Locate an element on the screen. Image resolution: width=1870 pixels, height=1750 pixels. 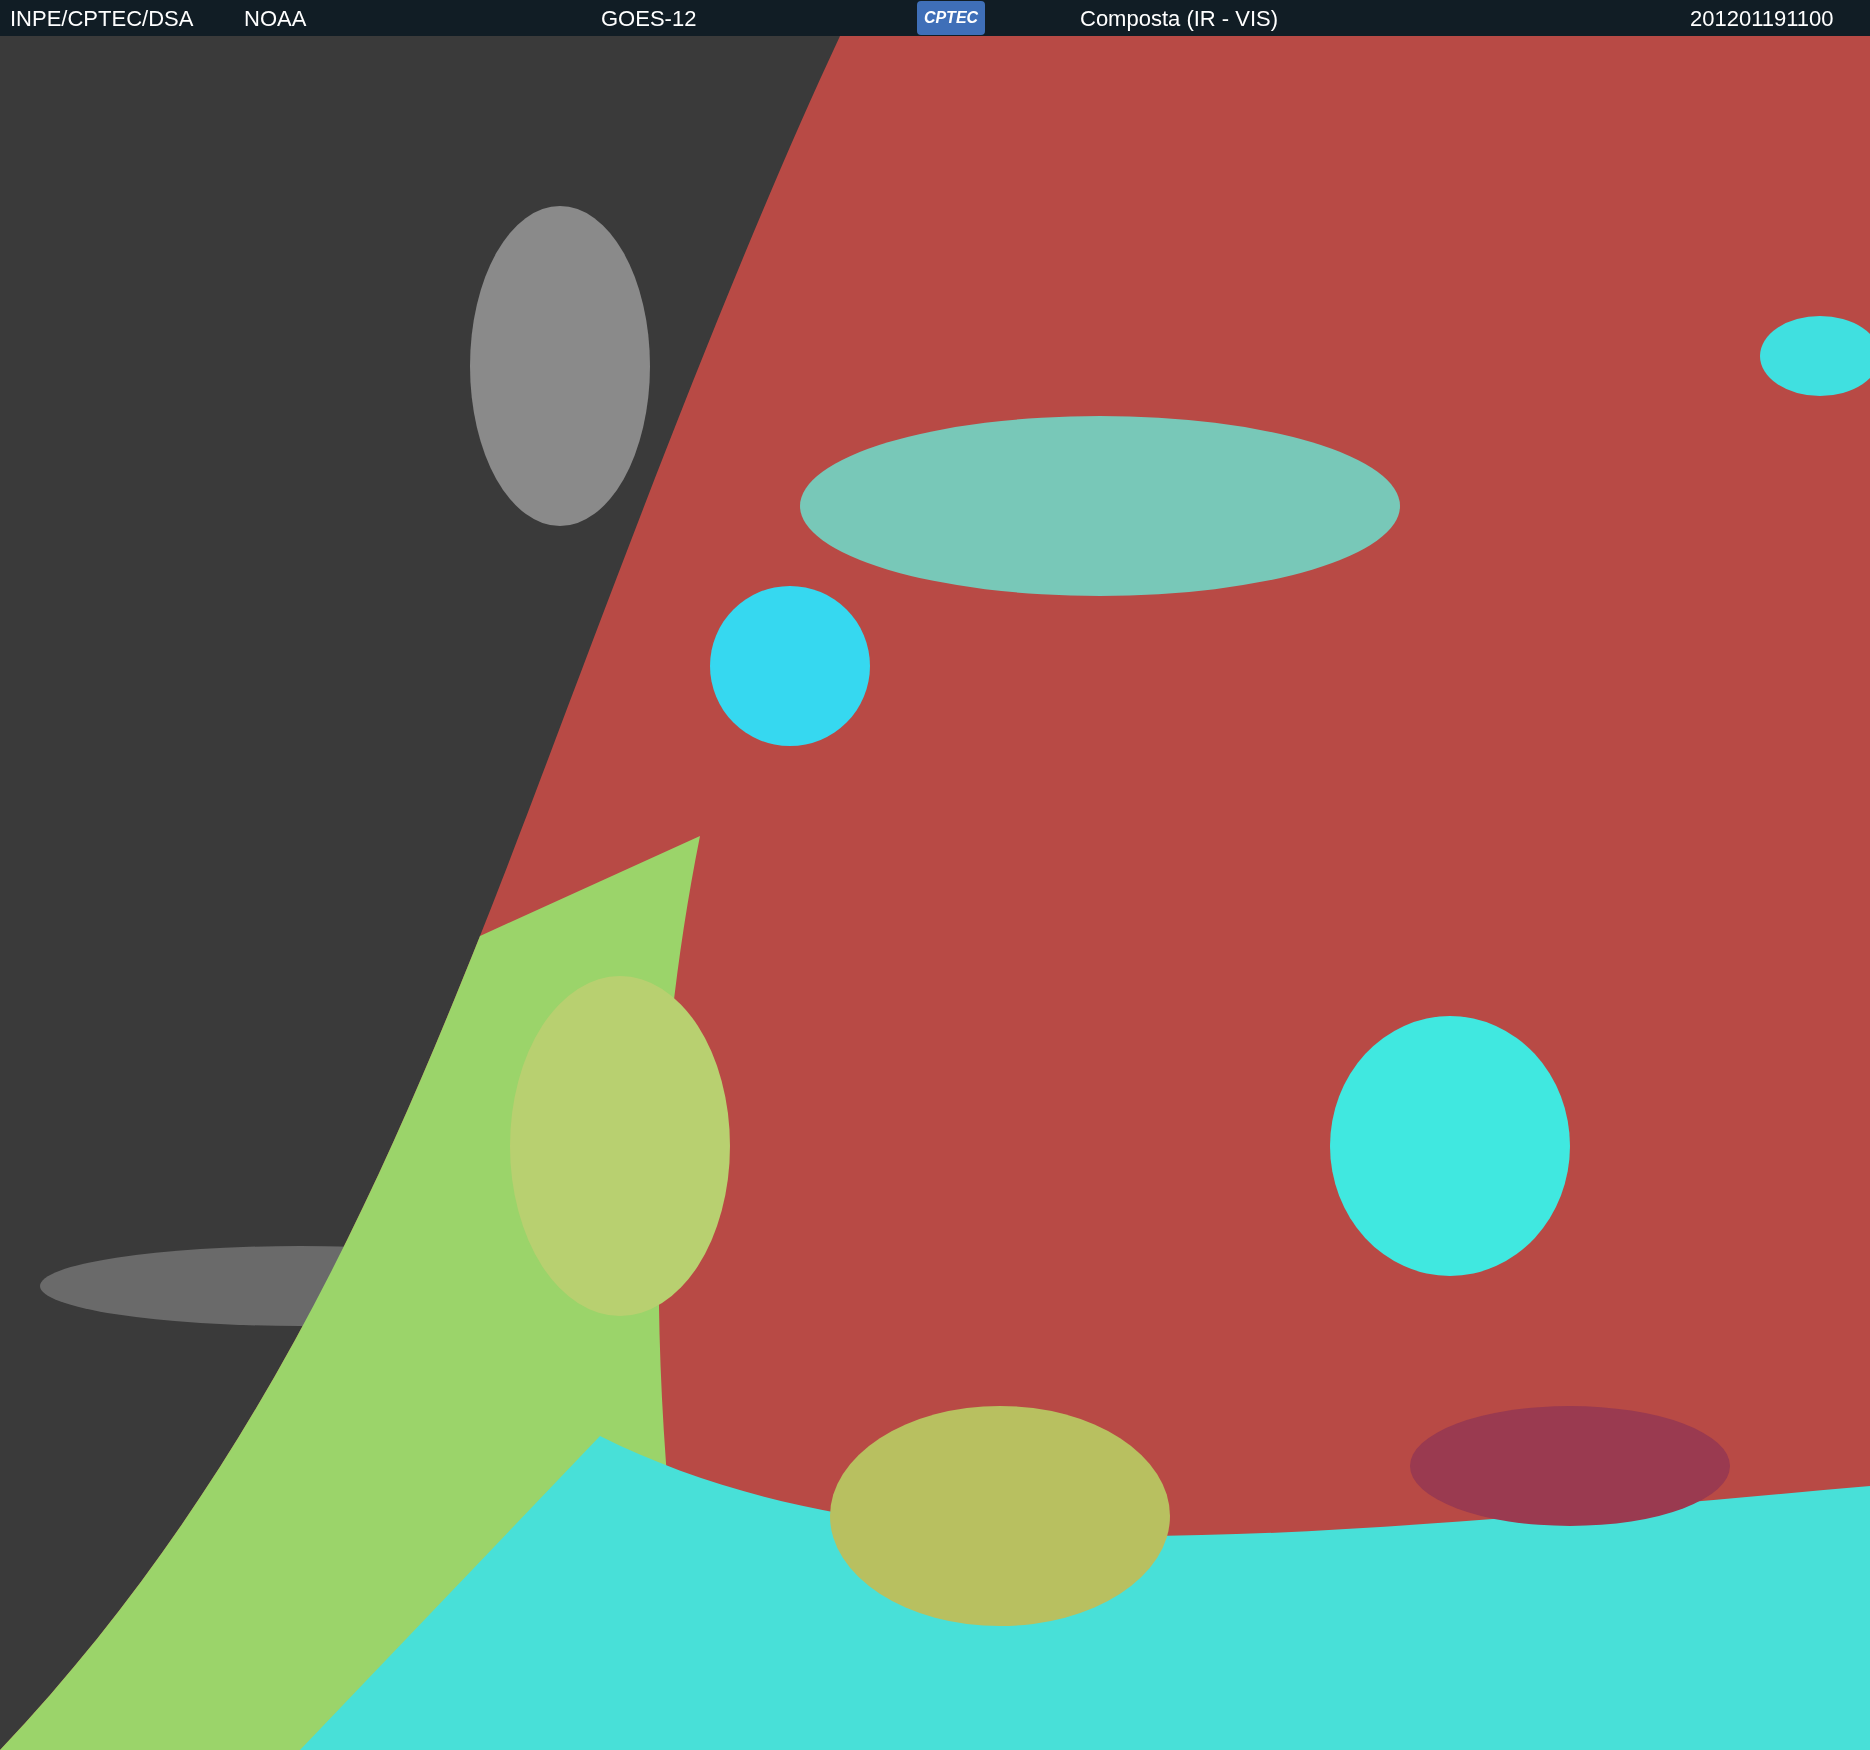
logo: CPTEC is located at coordinates (951, 18).